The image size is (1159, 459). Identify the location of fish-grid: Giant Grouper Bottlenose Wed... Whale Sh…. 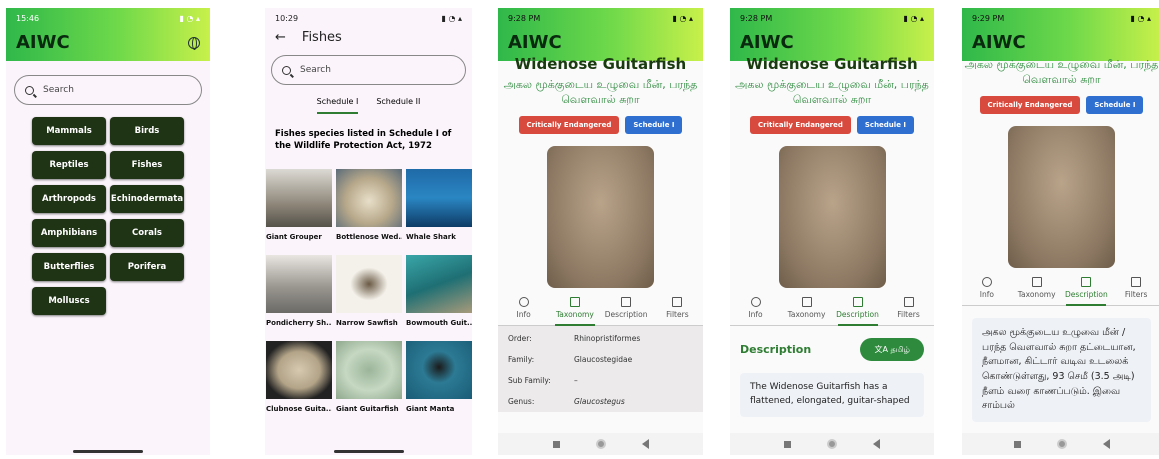
(368, 297).